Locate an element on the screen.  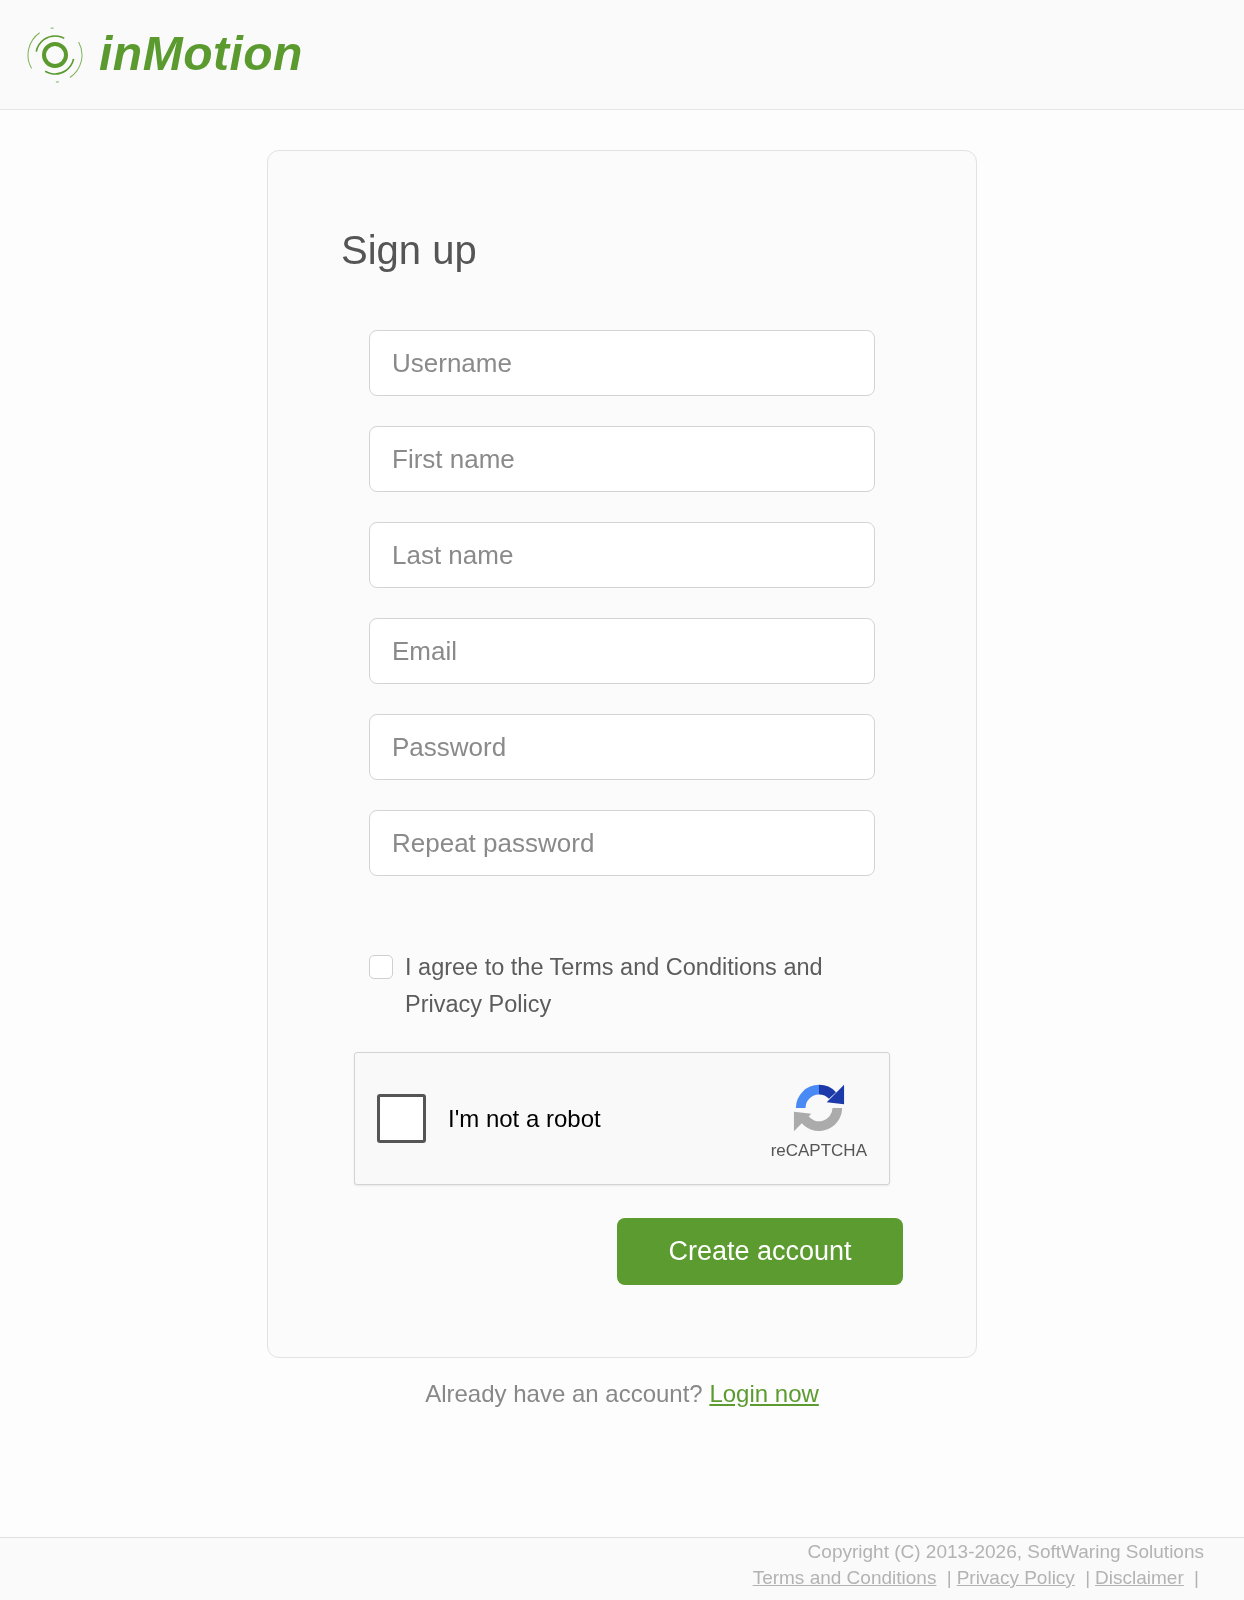
input-field: Email is located at coordinates (622, 651).